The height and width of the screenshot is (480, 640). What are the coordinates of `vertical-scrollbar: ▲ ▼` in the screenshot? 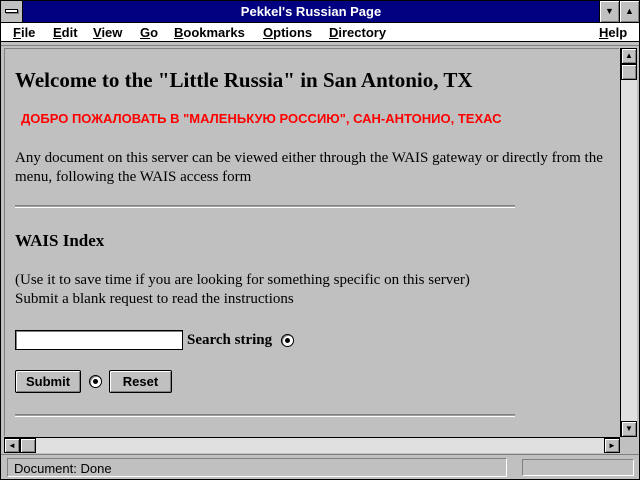 It's located at (628, 242).